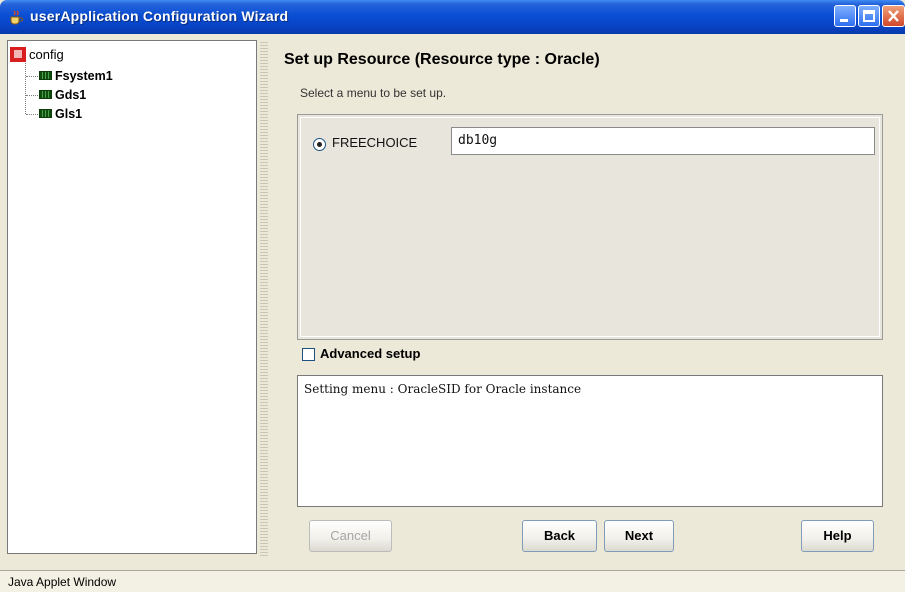 This screenshot has width=905, height=592. What do you see at coordinates (639, 536) in the screenshot?
I see `next-button: Next` at bounding box center [639, 536].